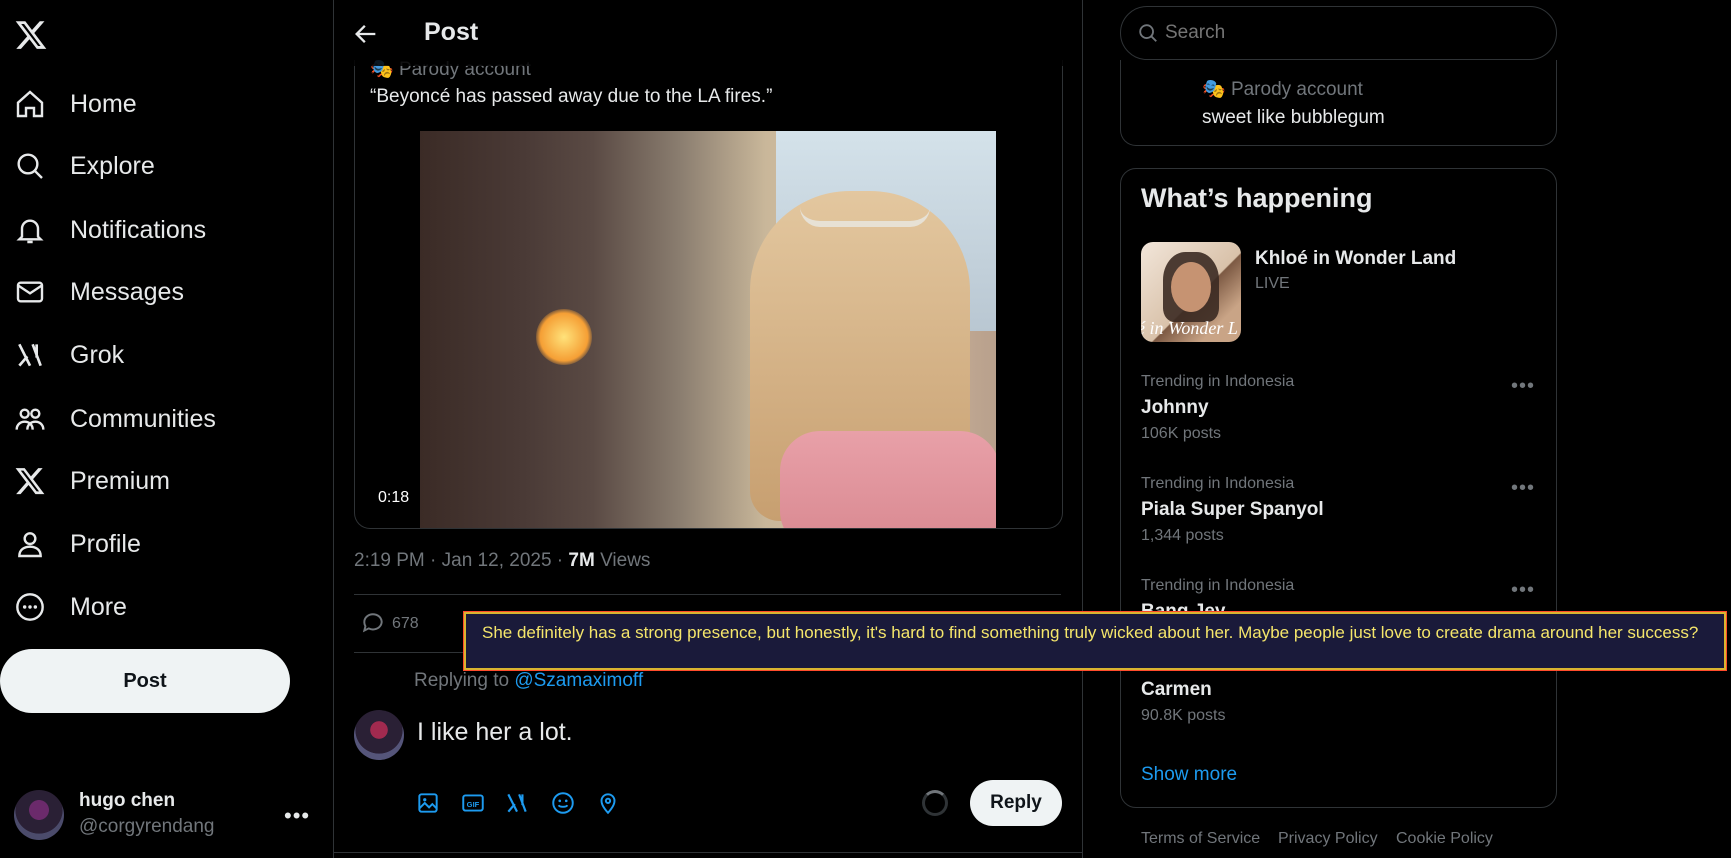 This screenshot has height=858, width=1731. What do you see at coordinates (1183, 715) in the screenshot?
I see `trend-count: 90.8K posts` at bounding box center [1183, 715].